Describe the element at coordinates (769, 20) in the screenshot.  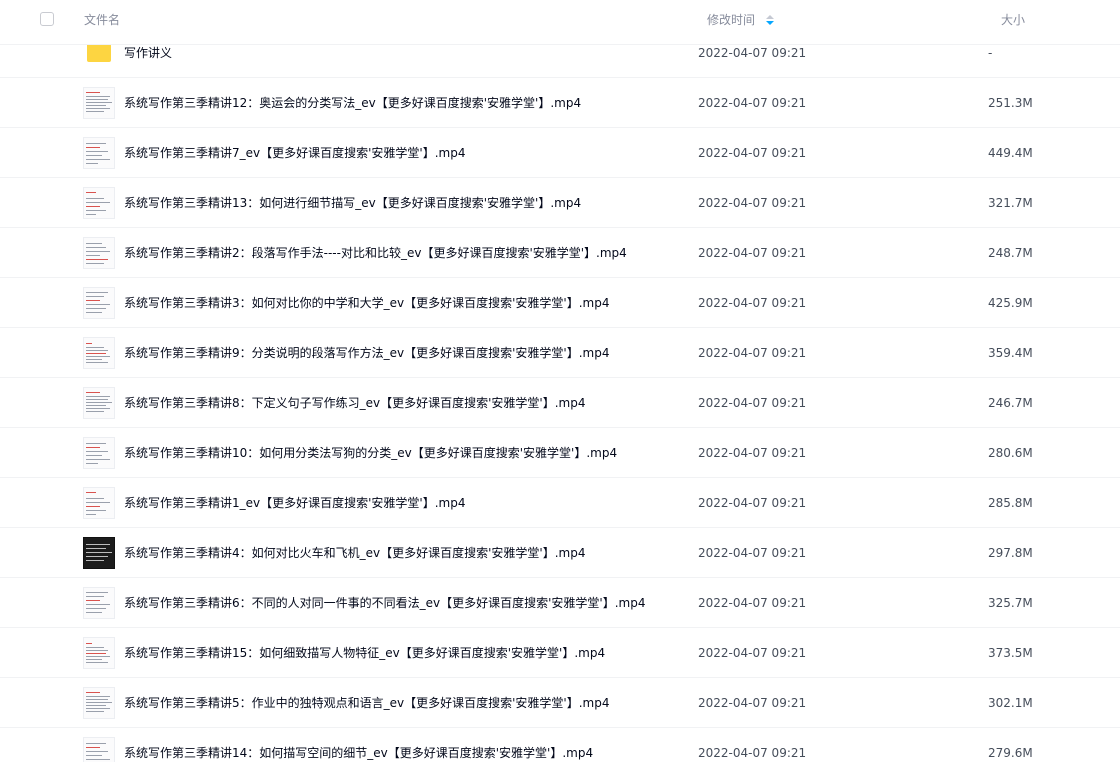
I see `sort-descending-icon` at that location.